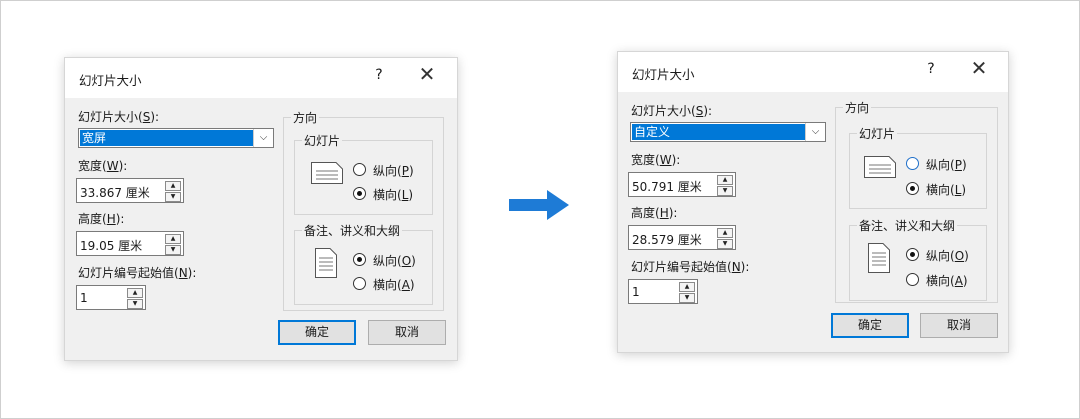  I want to click on height-value: 28.579 厘米, so click(667, 240).